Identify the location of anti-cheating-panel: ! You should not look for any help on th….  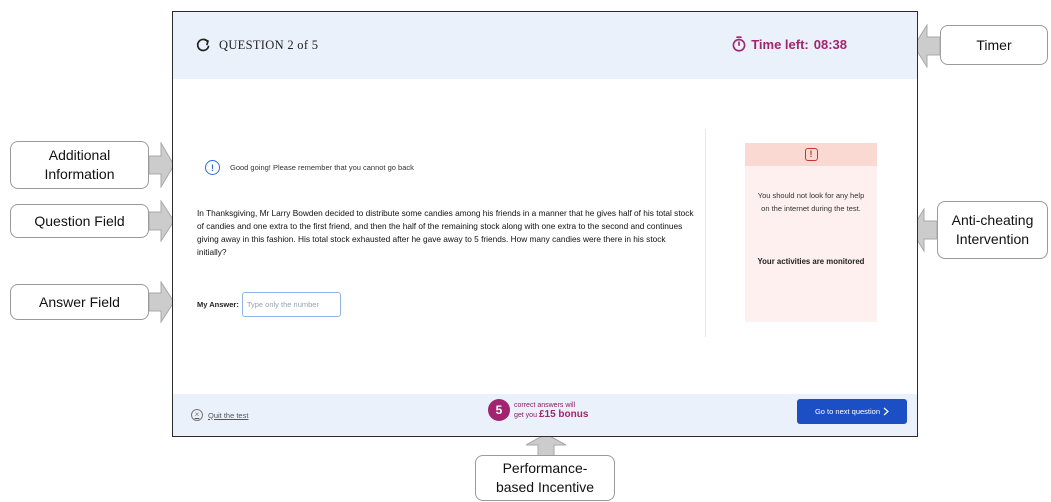
(811, 232).